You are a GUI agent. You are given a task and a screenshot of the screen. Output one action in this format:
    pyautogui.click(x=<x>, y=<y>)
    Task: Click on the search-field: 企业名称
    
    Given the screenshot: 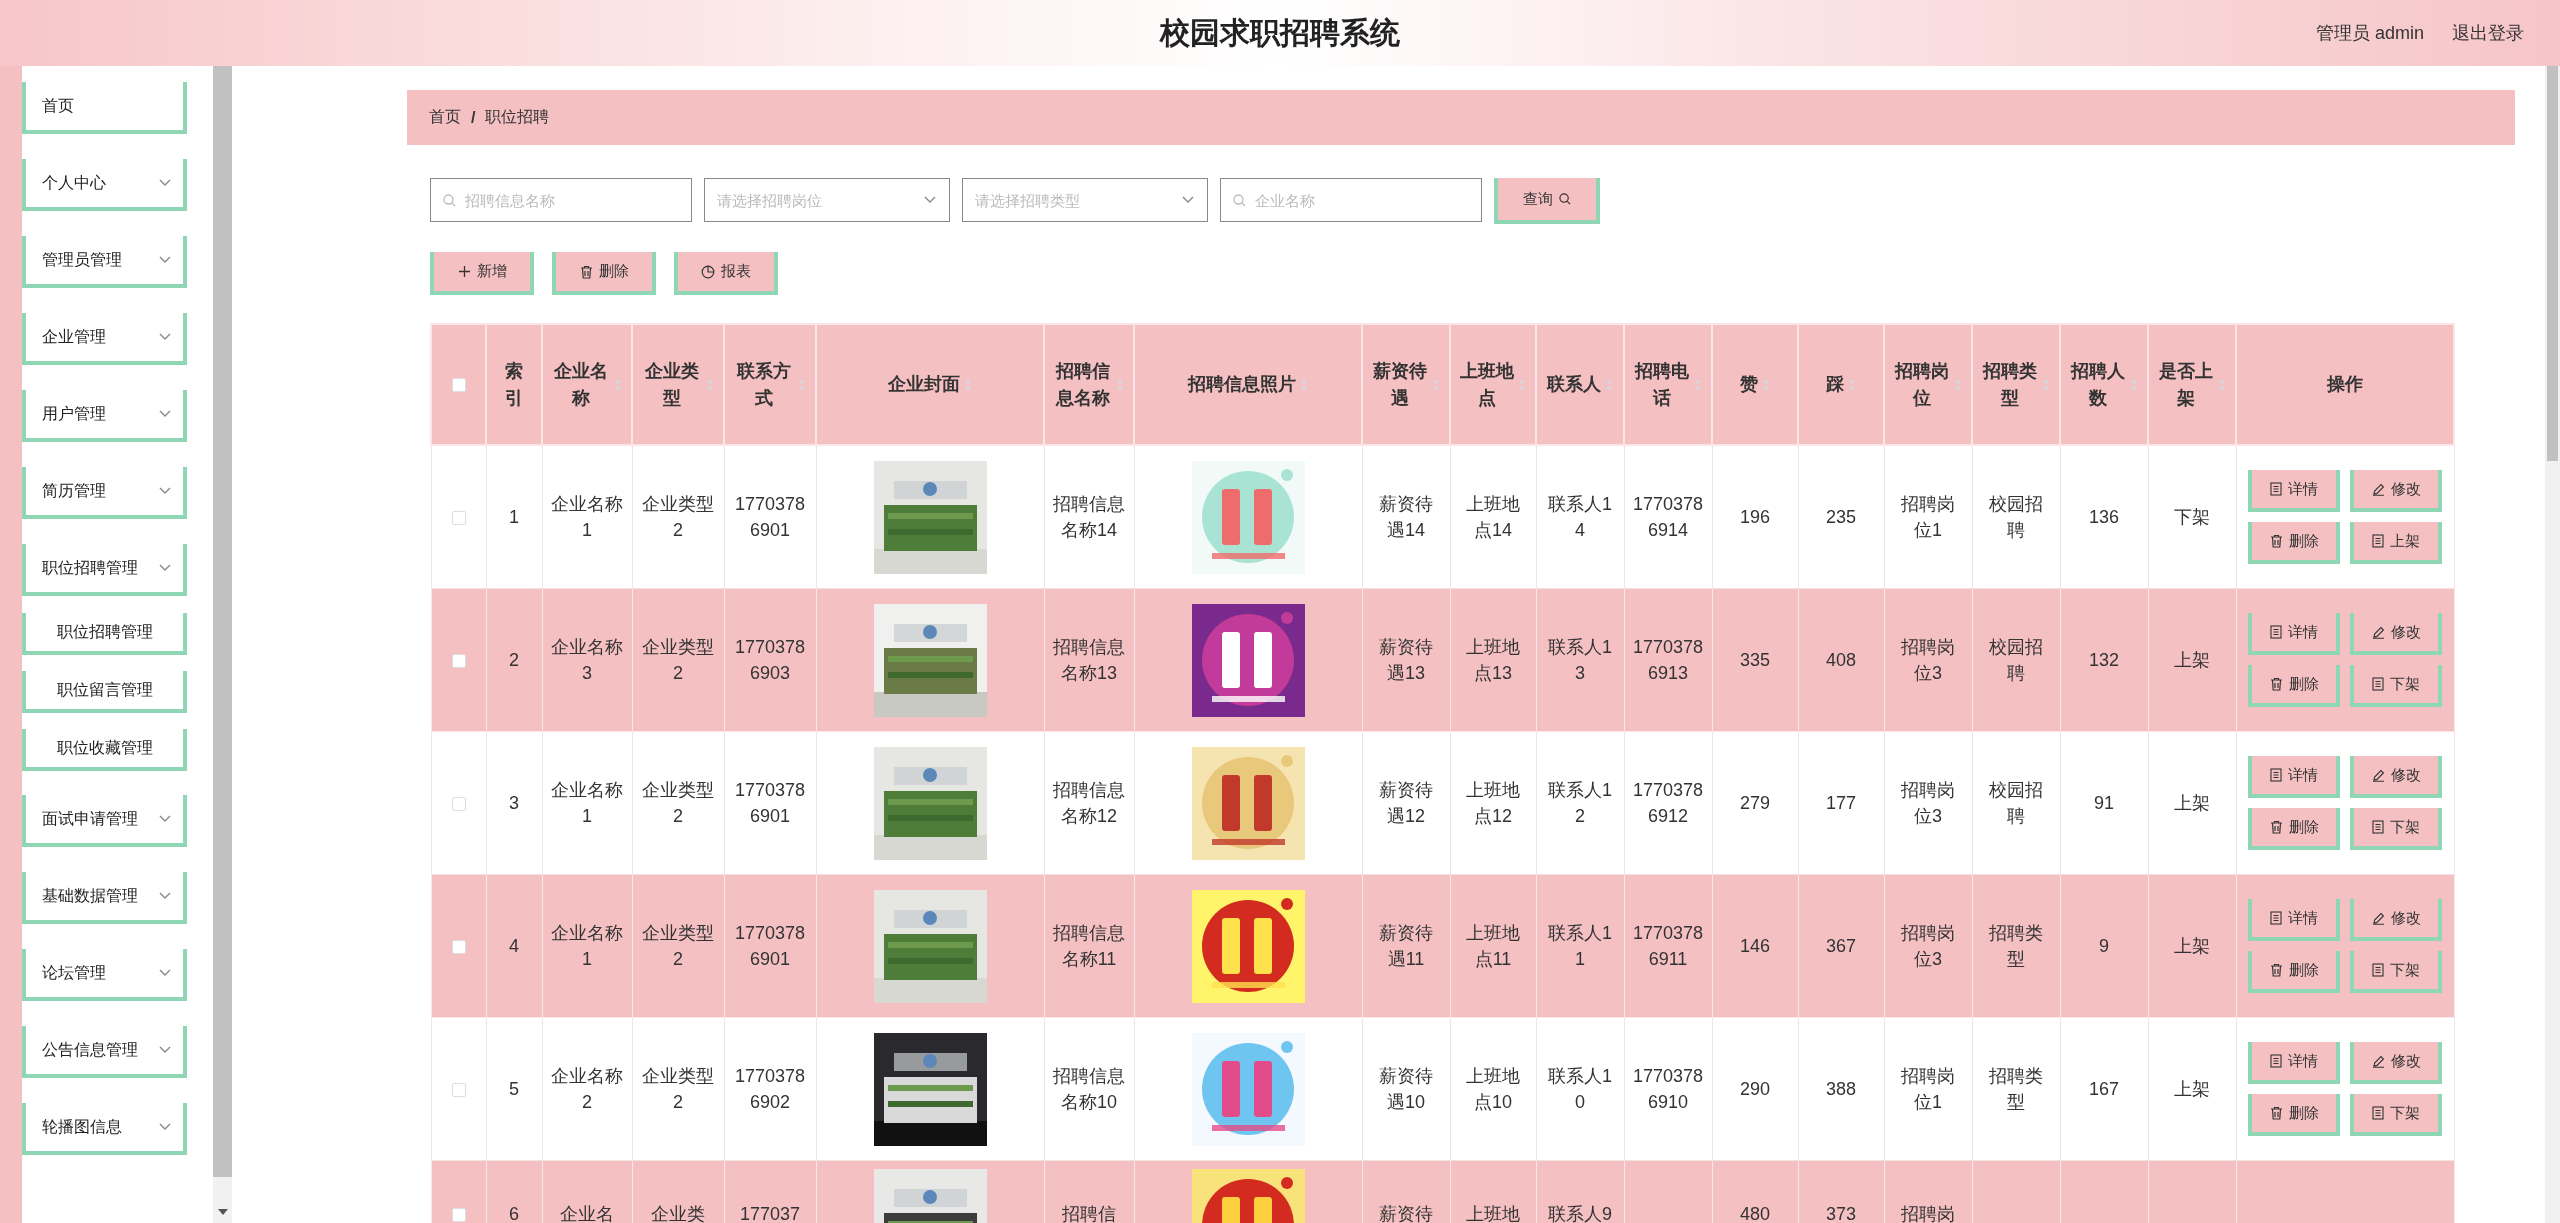 What is the action you would take?
    pyautogui.click(x=1351, y=200)
    